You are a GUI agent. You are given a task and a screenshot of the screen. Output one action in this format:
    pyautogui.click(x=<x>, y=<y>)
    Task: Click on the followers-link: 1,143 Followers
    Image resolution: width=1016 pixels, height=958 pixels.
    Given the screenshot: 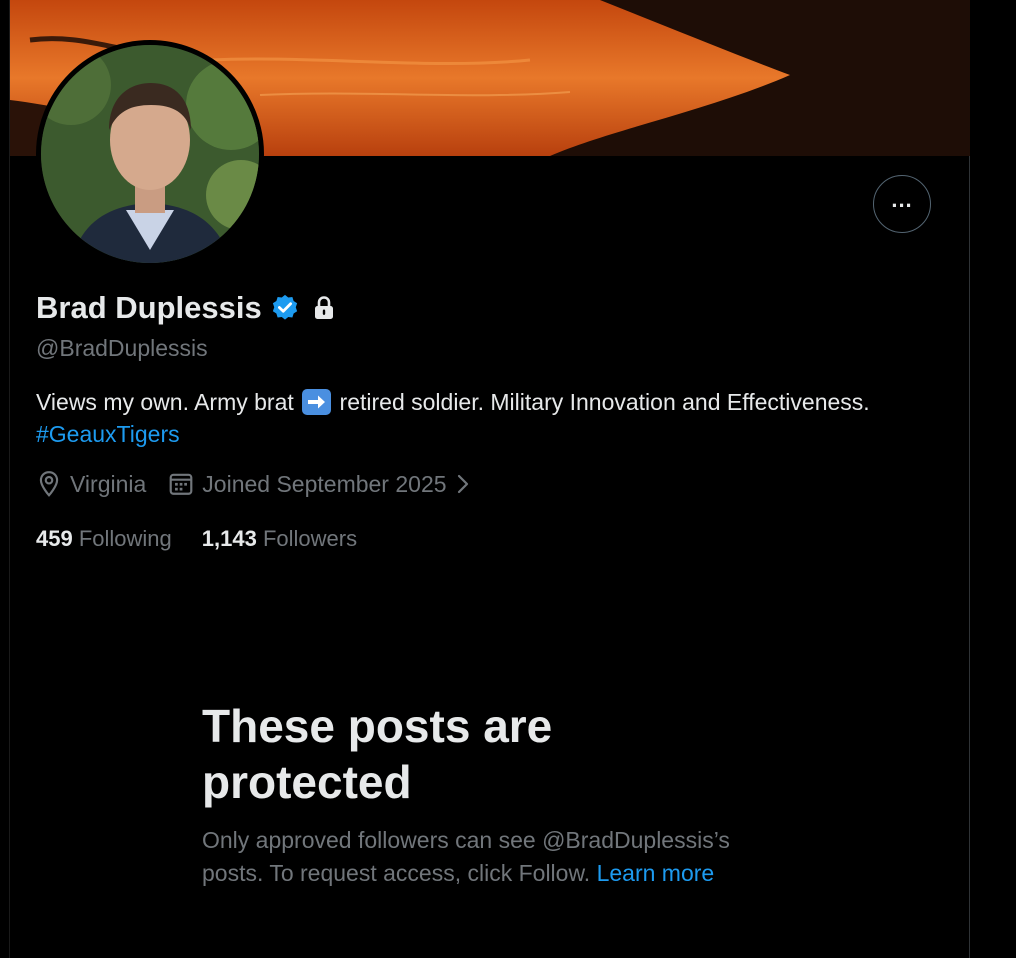 What is the action you would take?
    pyautogui.click(x=279, y=539)
    